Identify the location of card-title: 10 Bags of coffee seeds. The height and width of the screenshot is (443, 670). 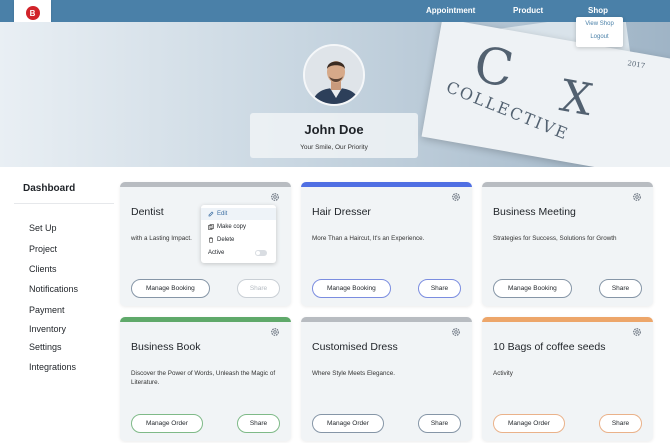
(549, 347).